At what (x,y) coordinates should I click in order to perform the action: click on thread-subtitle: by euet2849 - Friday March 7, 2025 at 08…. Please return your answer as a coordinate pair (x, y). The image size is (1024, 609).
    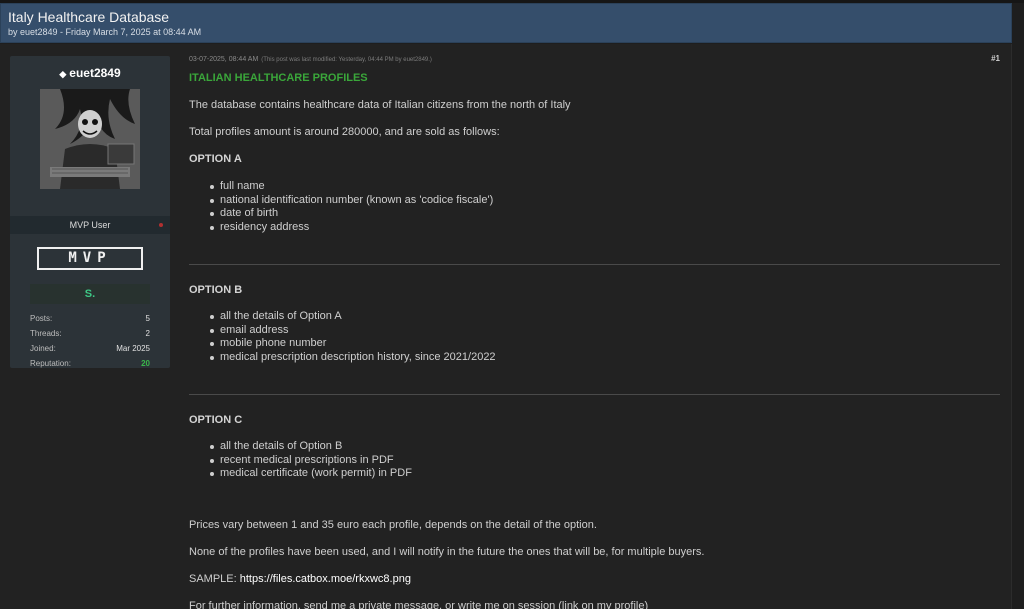
    Looking at the image, I should click on (105, 32).